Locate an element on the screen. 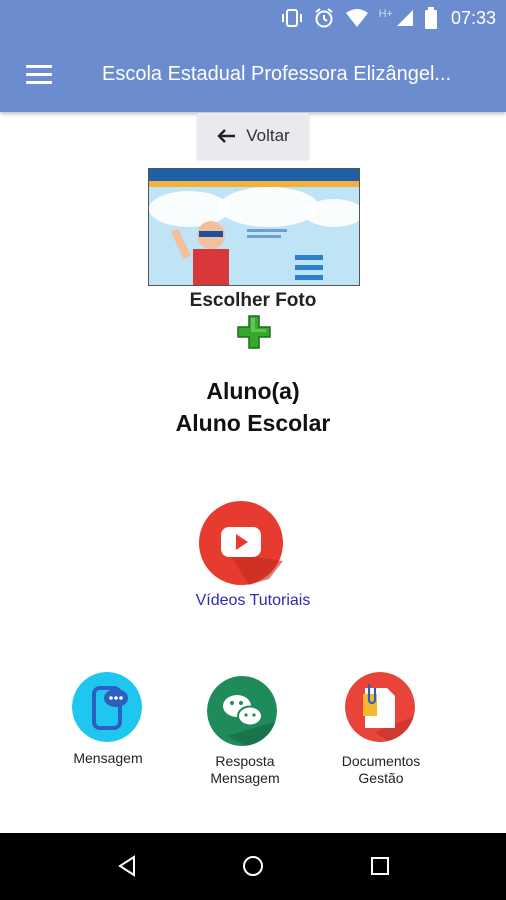 This screenshot has height=900, width=506. clock: 07:33 is located at coordinates (473, 17).